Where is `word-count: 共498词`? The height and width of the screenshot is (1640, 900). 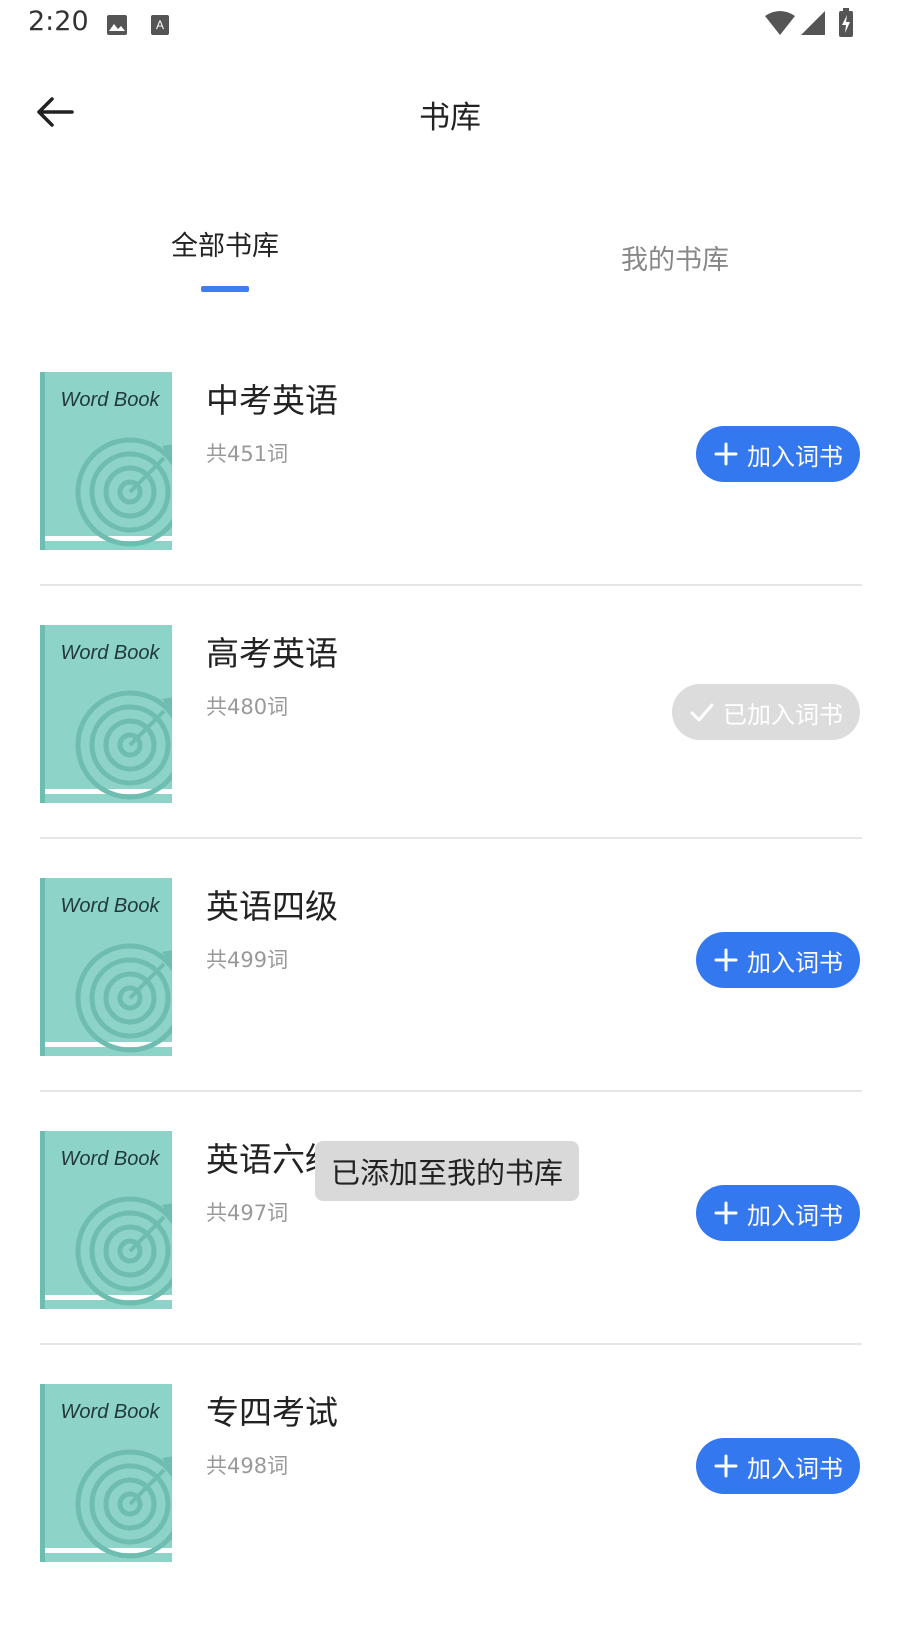 word-count: 共498词 is located at coordinates (247, 1466).